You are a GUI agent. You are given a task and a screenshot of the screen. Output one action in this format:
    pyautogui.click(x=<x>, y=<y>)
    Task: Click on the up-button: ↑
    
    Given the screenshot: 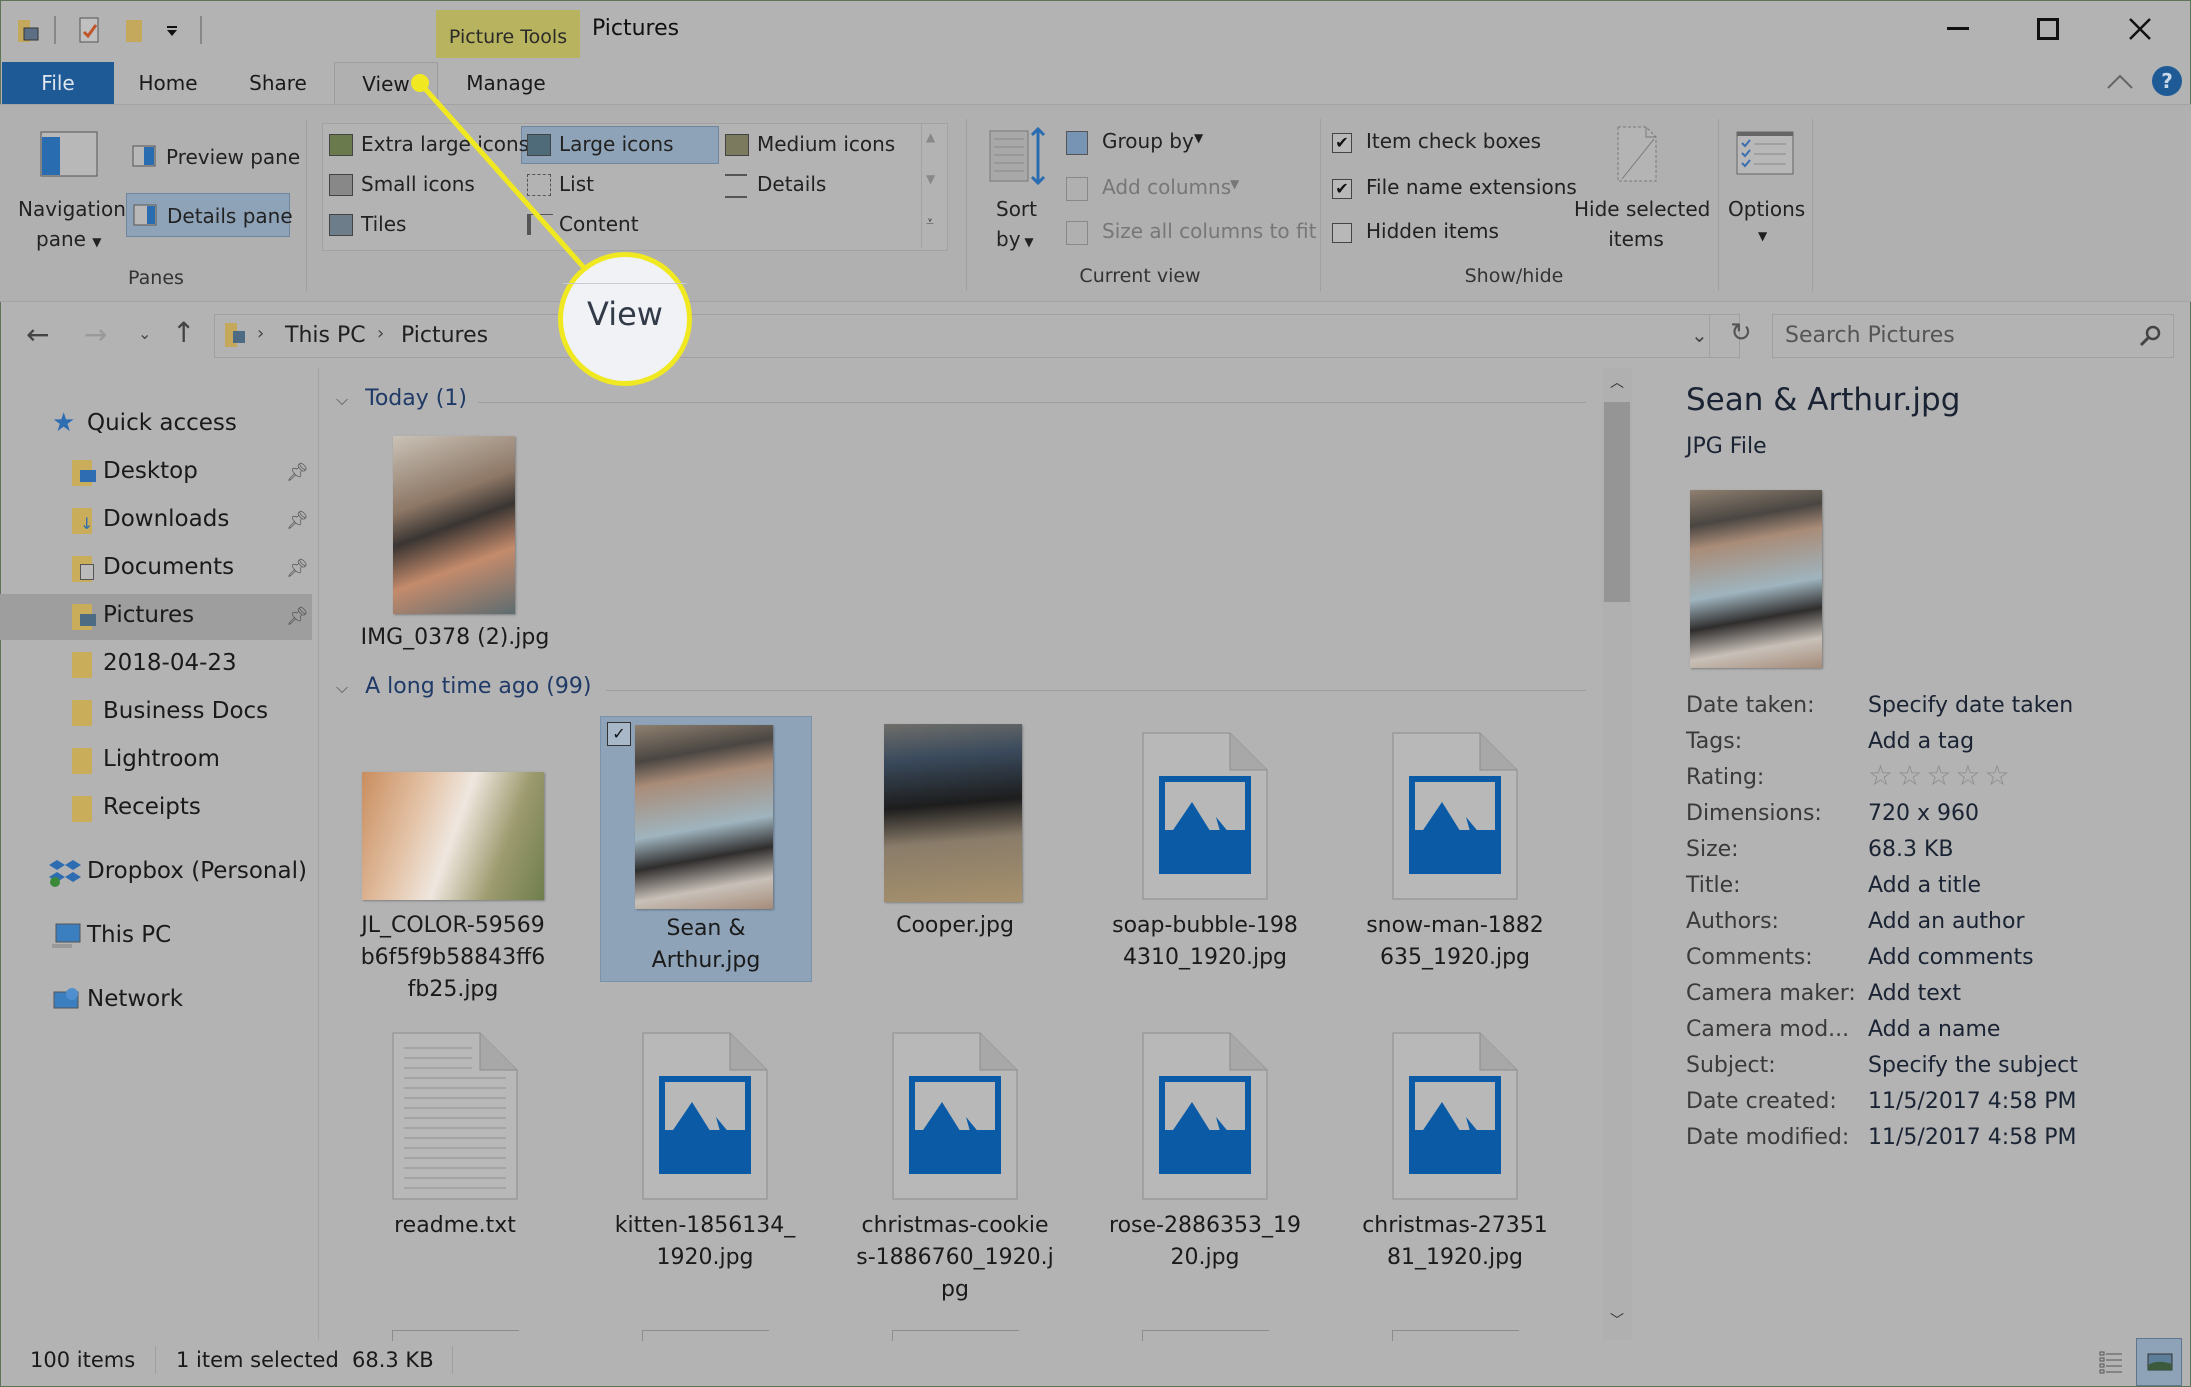 What is the action you would take?
    pyautogui.click(x=183, y=332)
    